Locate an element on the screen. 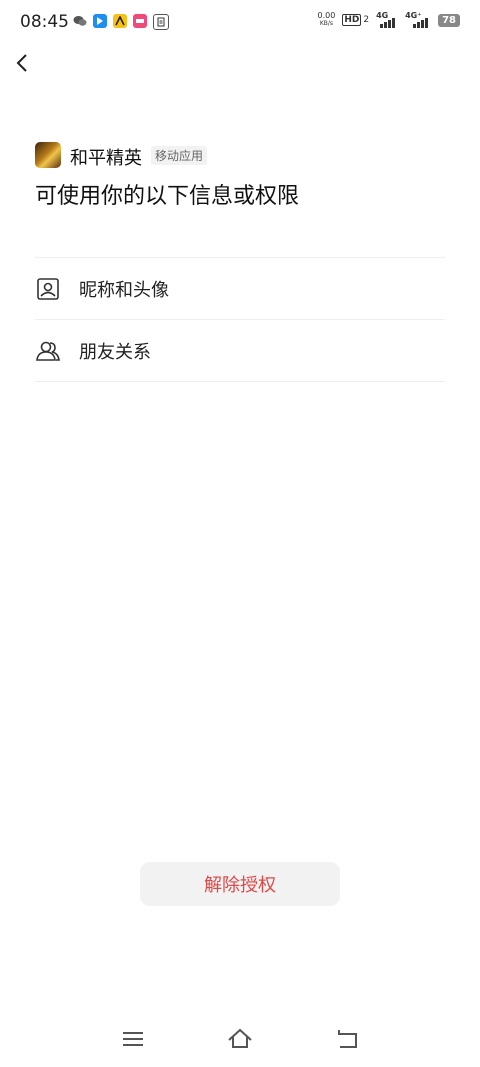 This screenshot has width=480, height=1067. sim-slot: 2 is located at coordinates (366, 20).